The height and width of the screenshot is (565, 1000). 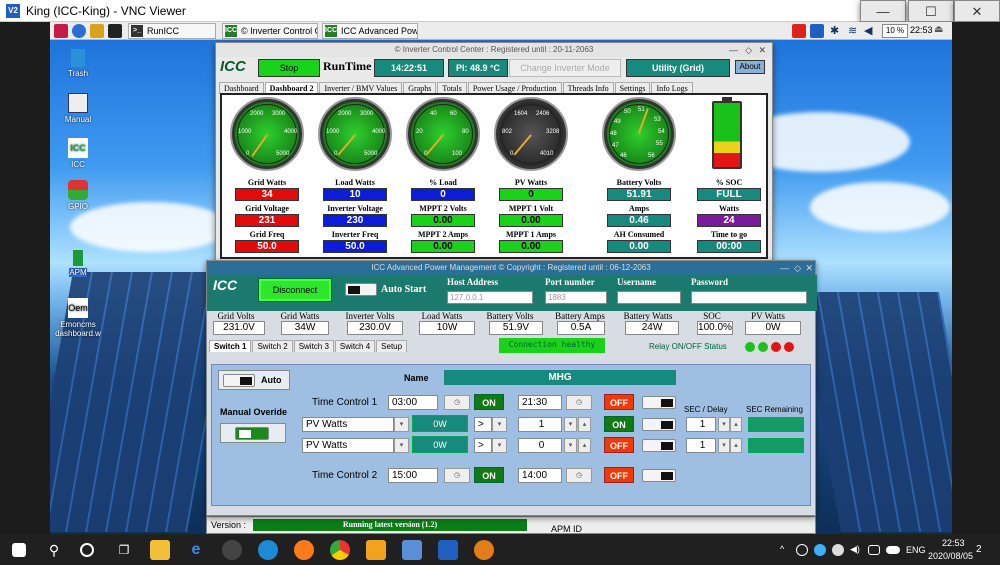 What do you see at coordinates (172, 31) in the screenshot?
I see `task-runicc: >_ RunICC` at bounding box center [172, 31].